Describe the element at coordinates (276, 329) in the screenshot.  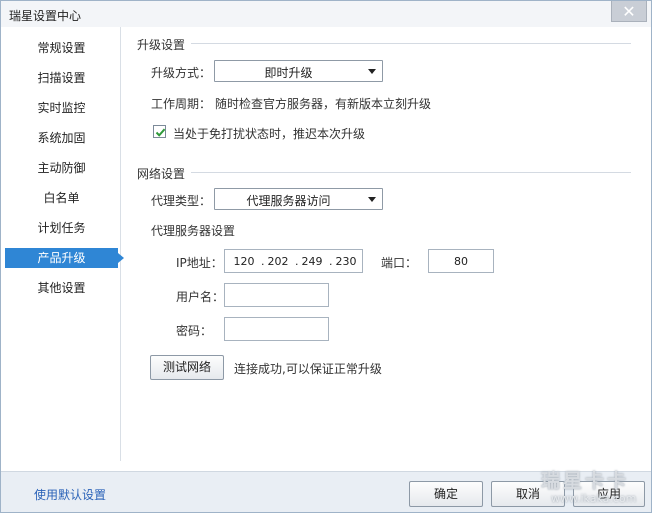
I see `password-input` at that location.